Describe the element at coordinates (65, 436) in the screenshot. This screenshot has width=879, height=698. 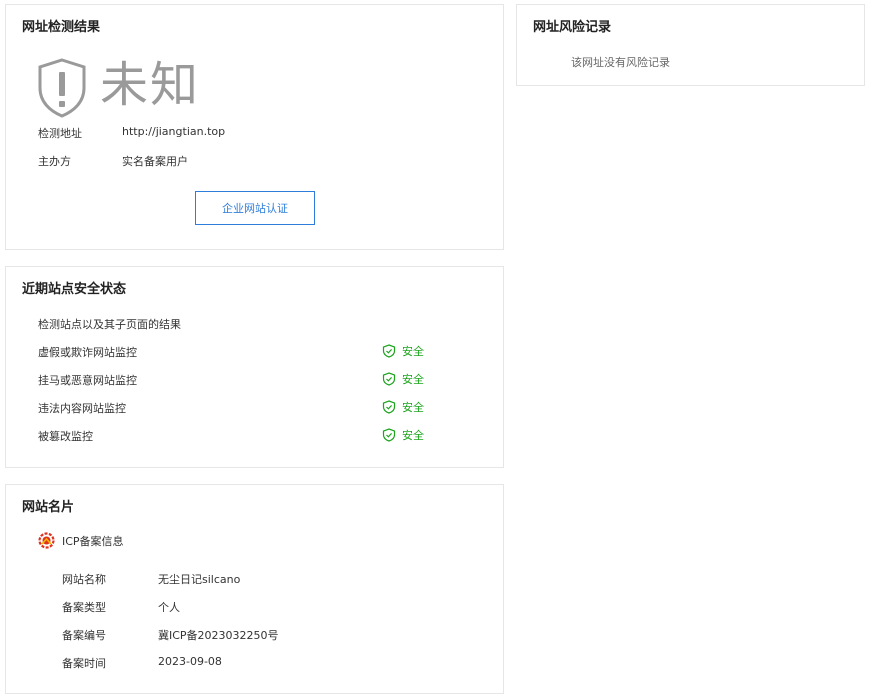
I see `status-row-name: 被篡改监控` at that location.